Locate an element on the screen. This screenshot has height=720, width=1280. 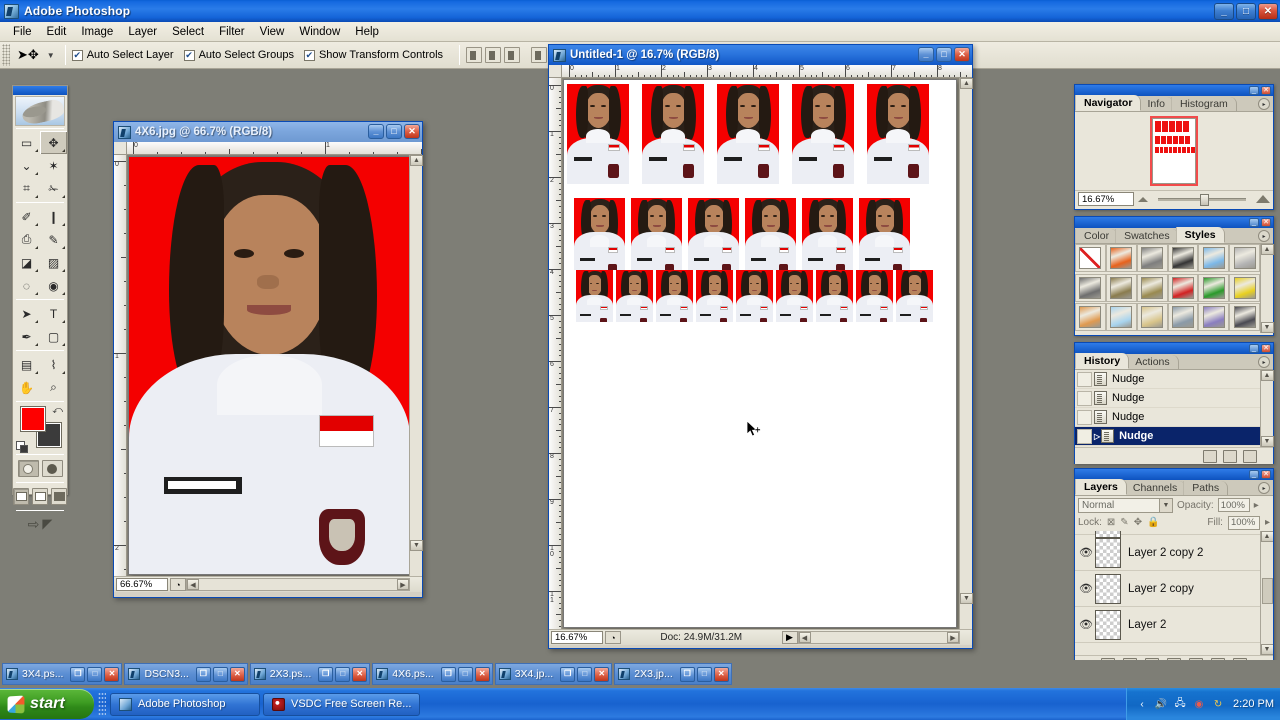
create-new-snapshot-icon is located at coordinates (1230, 456).